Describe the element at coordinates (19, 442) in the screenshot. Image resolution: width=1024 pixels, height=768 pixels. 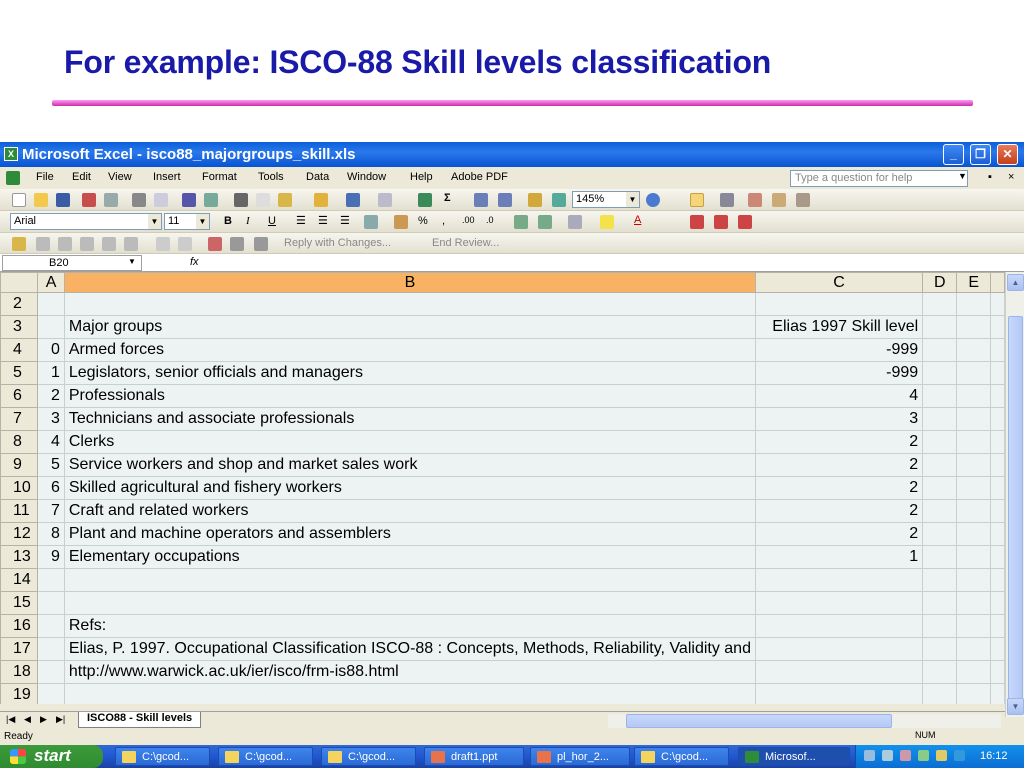
I see `row-header: 8` at that location.